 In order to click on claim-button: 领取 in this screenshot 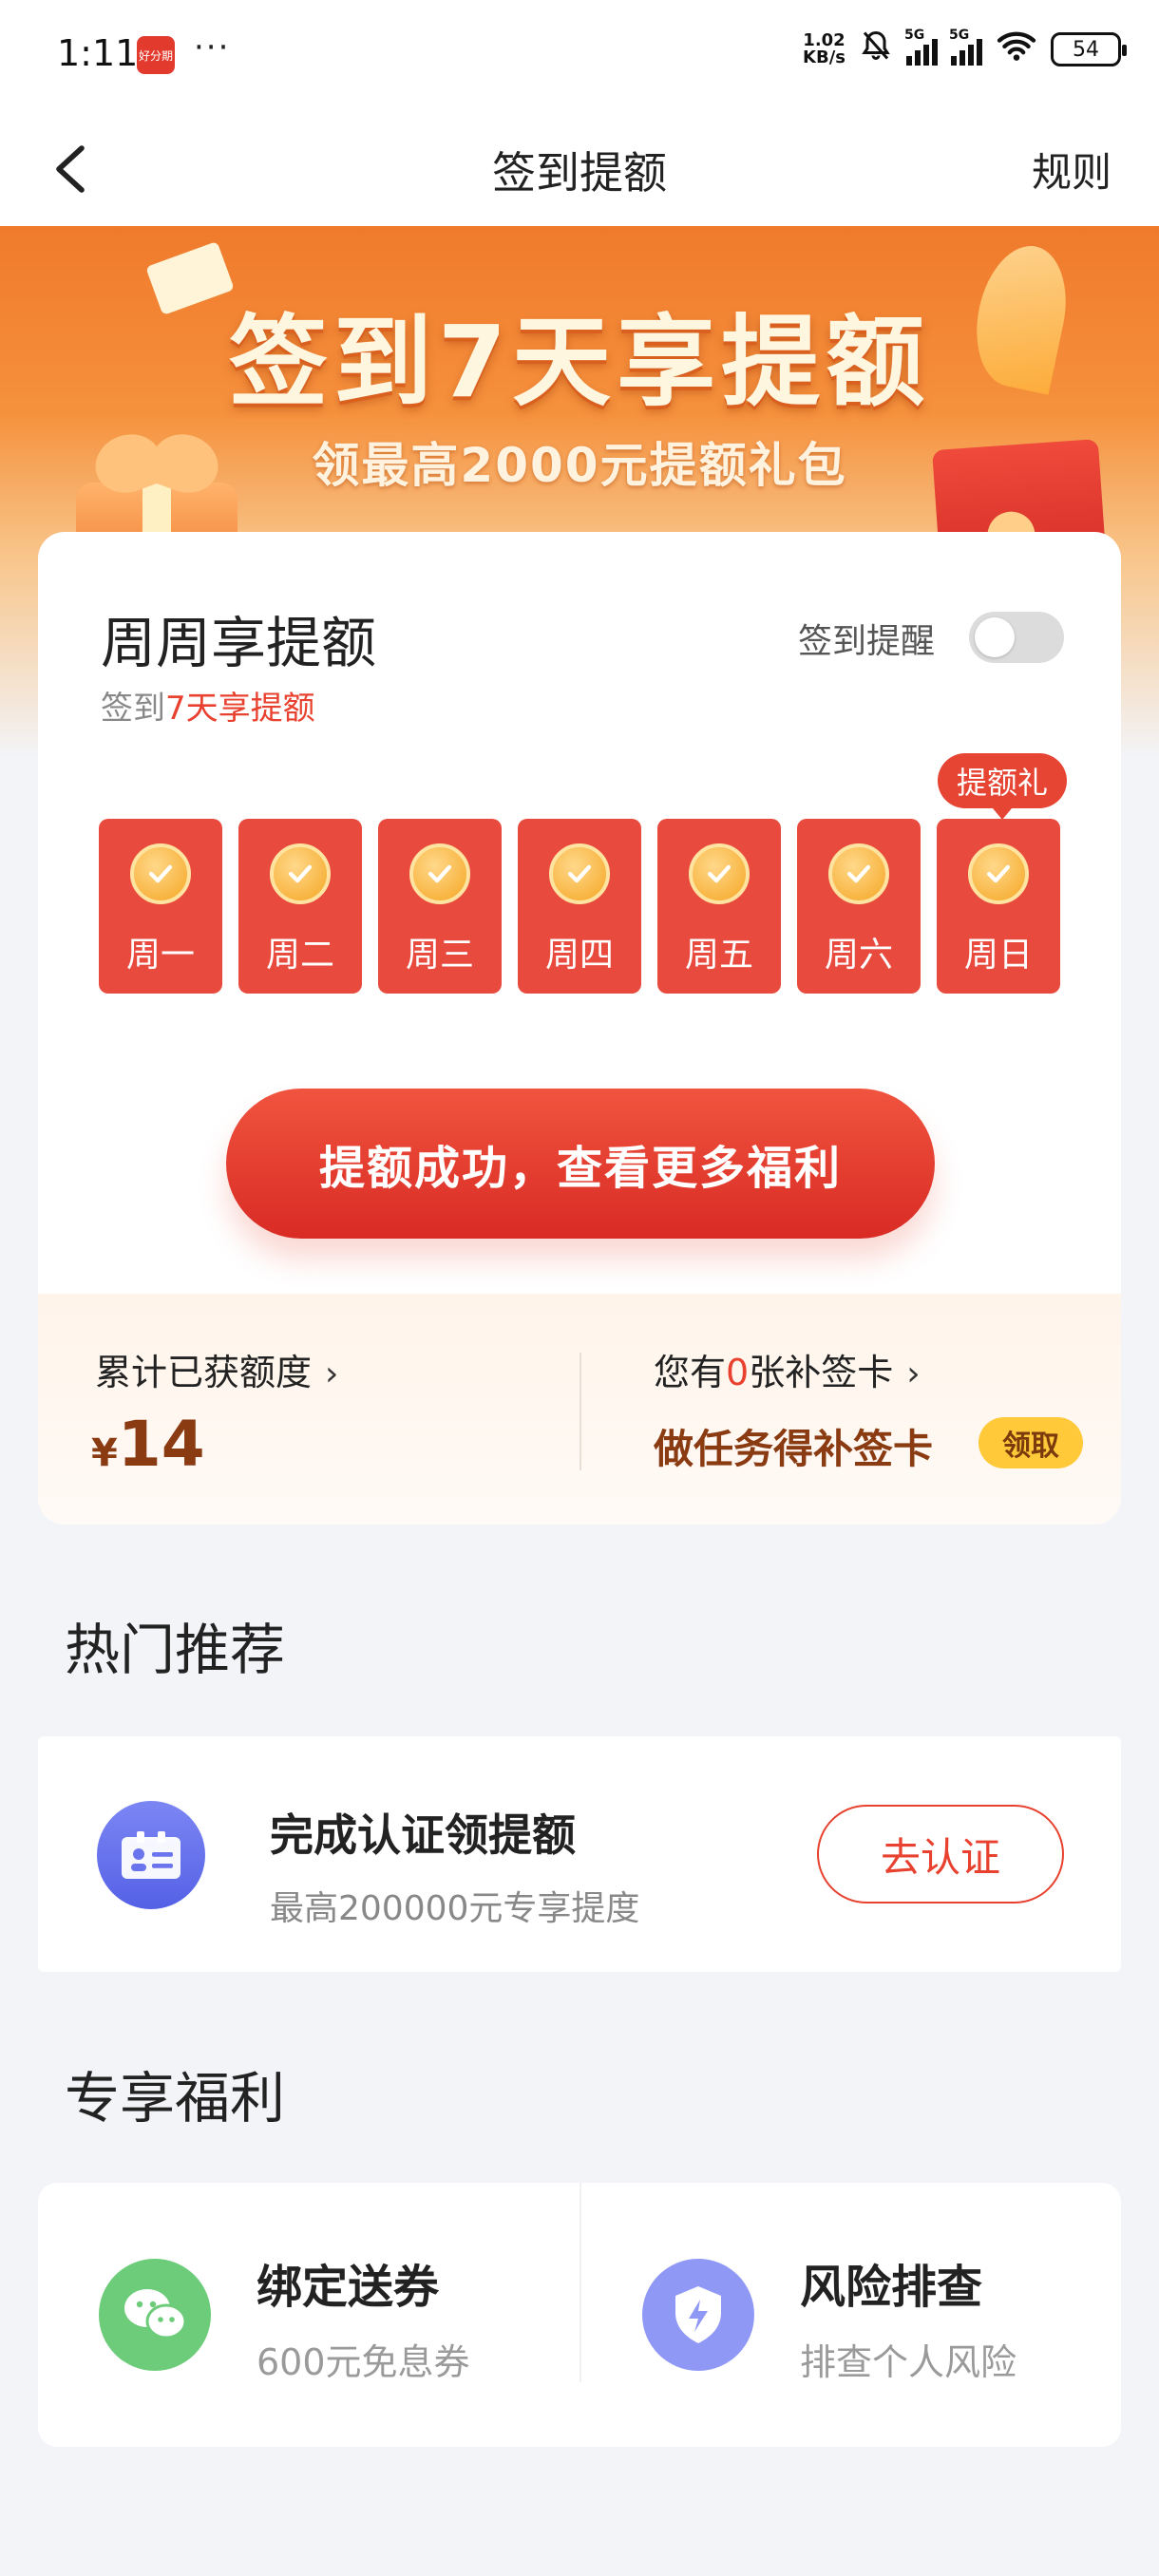, I will do `click(1030, 1442)`.